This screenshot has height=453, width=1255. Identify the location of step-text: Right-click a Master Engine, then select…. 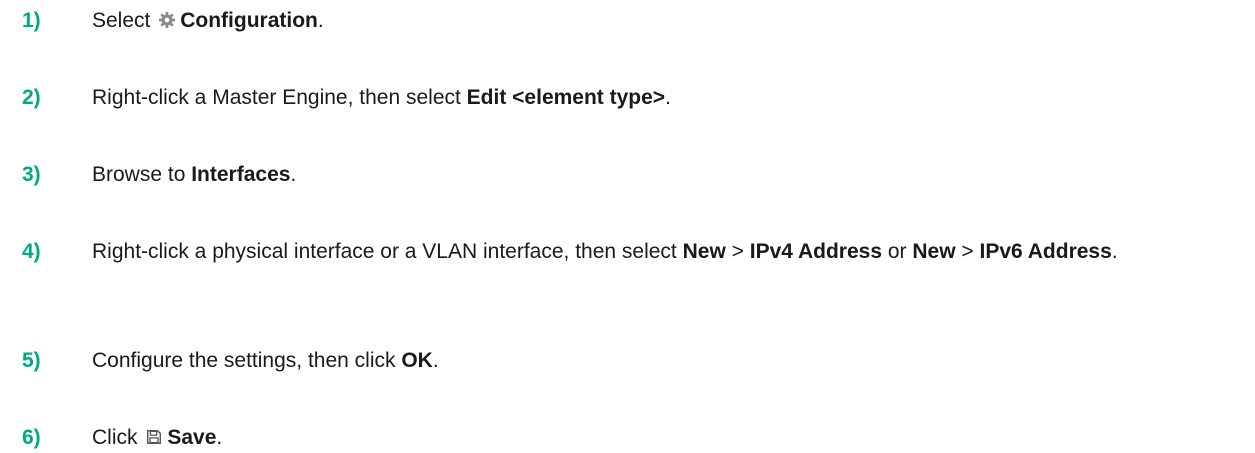
(667, 97).